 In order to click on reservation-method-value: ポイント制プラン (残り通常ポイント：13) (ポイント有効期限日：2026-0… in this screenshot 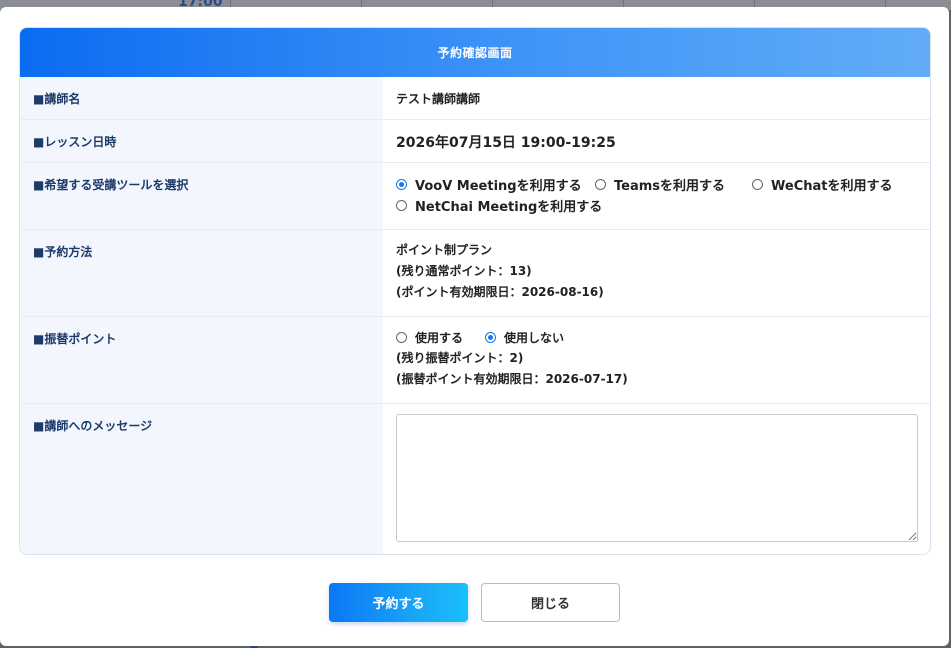, I will do `click(656, 273)`.